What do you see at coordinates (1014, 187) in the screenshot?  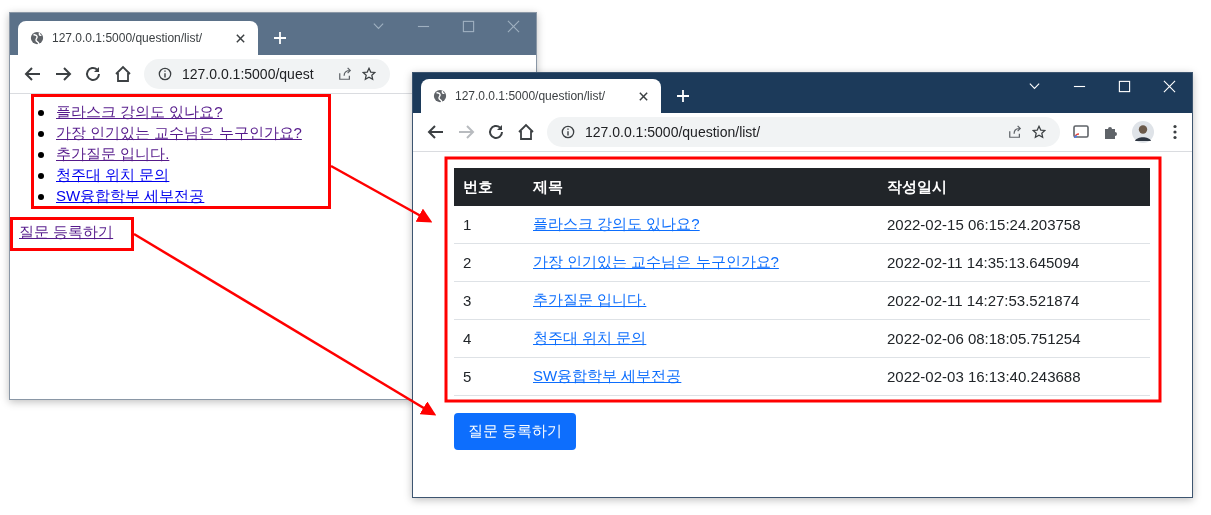 I see `column-header: 작성일시` at bounding box center [1014, 187].